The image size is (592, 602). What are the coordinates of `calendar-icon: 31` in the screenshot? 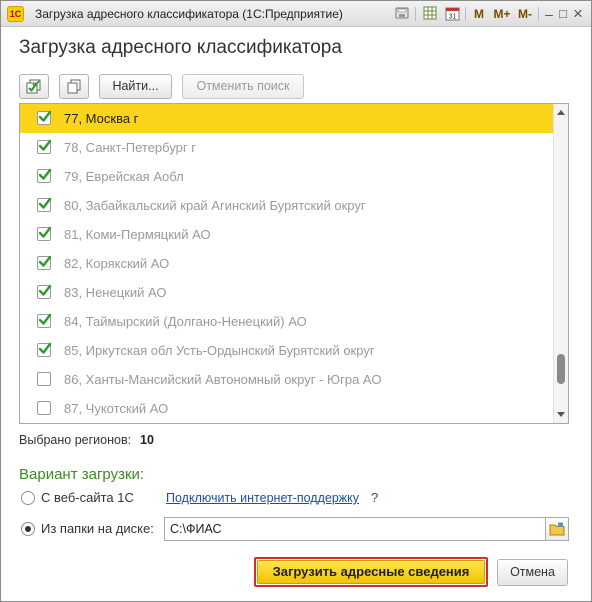 It's located at (452, 14).